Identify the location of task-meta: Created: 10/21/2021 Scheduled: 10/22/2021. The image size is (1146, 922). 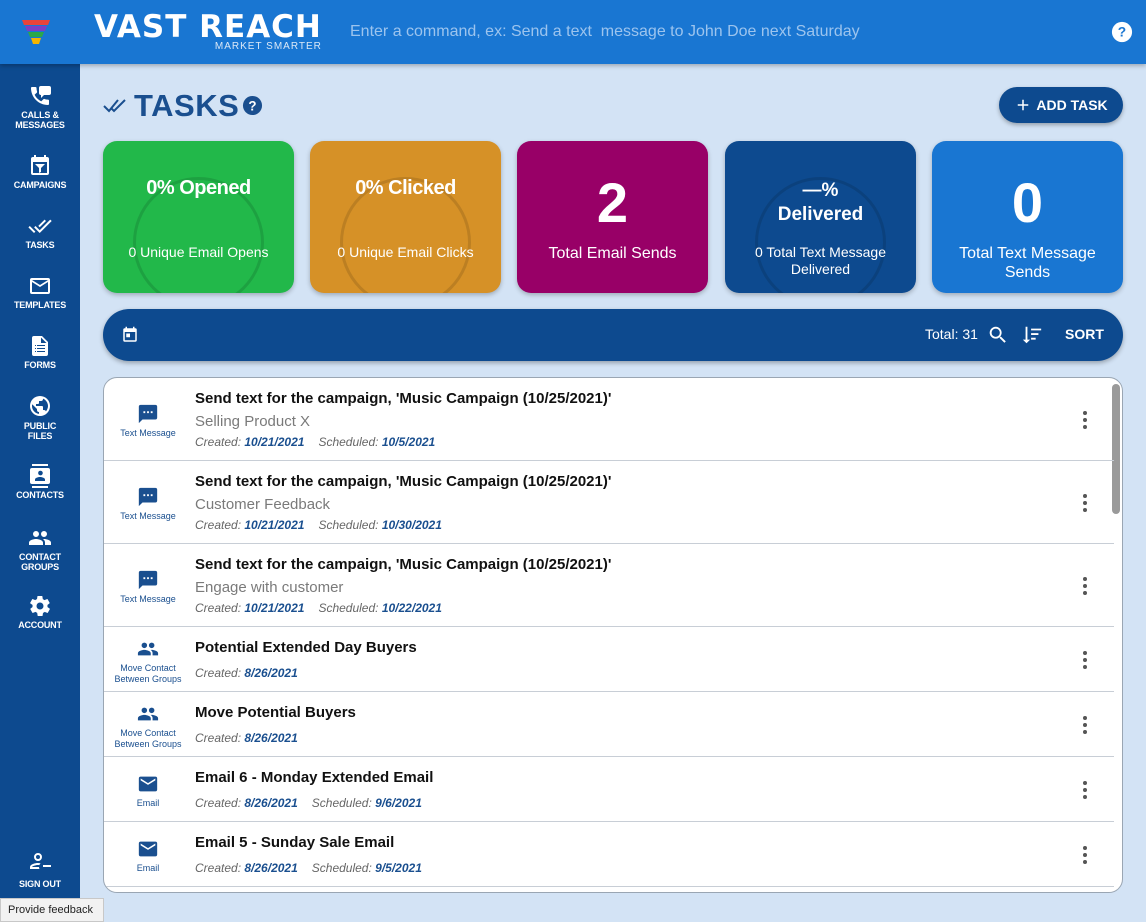
(318, 608).